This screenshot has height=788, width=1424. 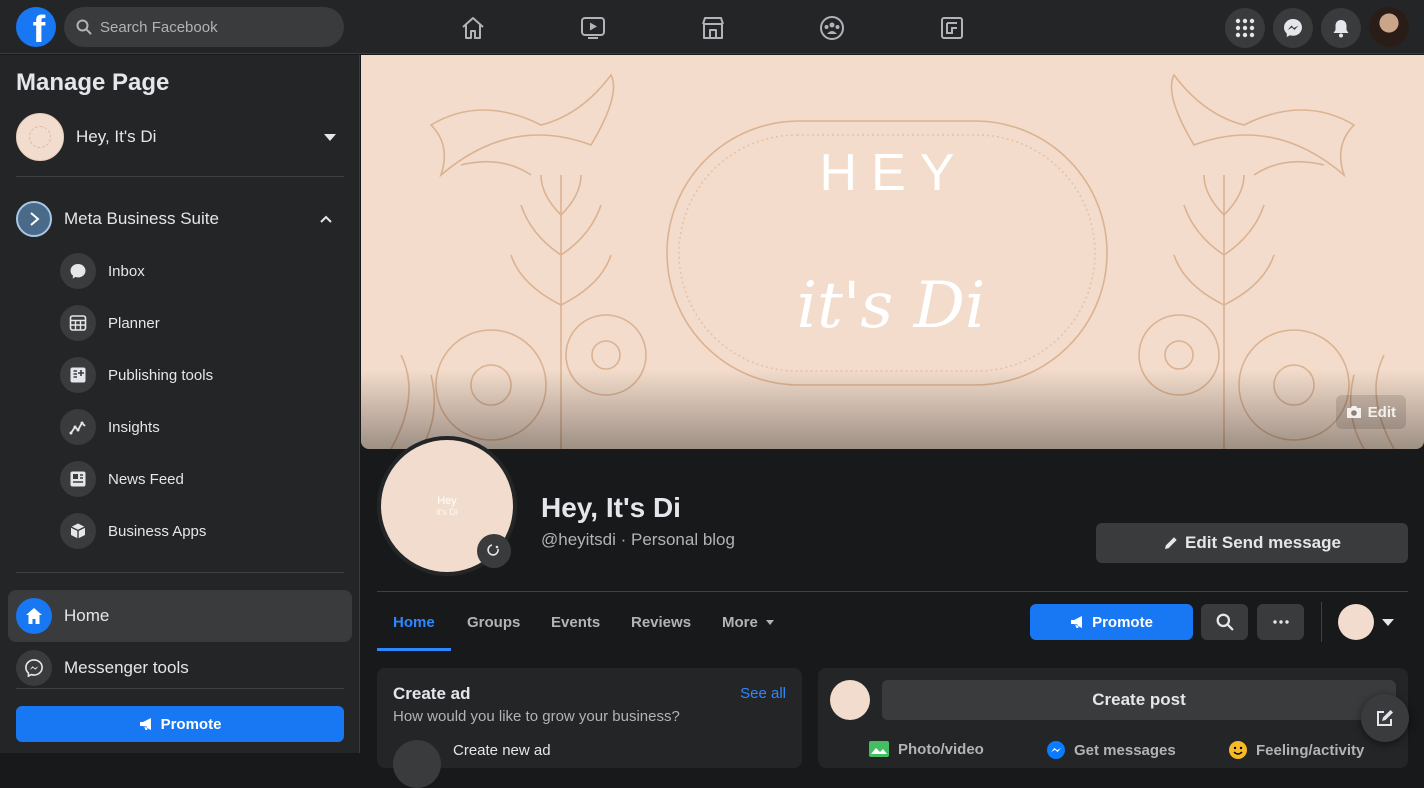 What do you see at coordinates (661, 622) in the screenshot?
I see `tab-reviews: Reviews` at bounding box center [661, 622].